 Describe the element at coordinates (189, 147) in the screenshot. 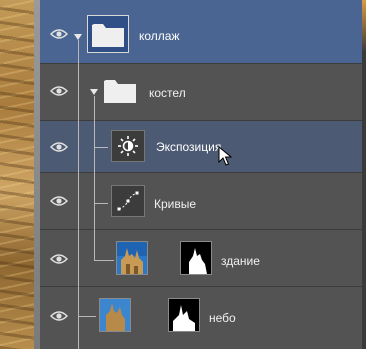

I see `layer-name: Экспозиция` at that location.